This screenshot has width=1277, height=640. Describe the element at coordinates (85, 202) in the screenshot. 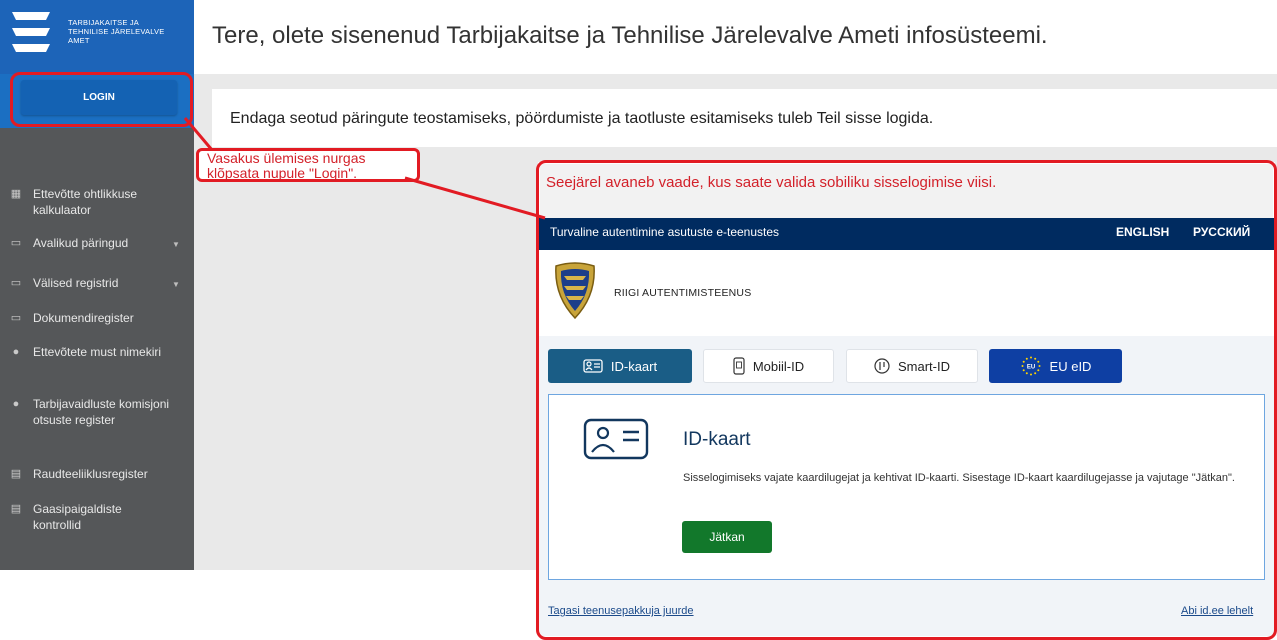

I see `sidebar-item-label: Ettevõtte ohtlikkuse kalkulaator` at that location.